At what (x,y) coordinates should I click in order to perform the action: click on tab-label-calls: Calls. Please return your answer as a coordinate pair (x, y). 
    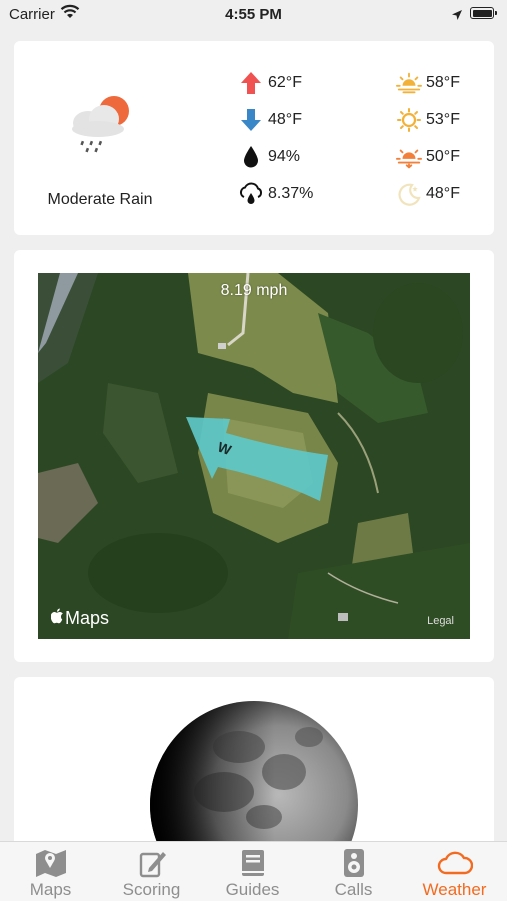
    Looking at the image, I should click on (353, 889).